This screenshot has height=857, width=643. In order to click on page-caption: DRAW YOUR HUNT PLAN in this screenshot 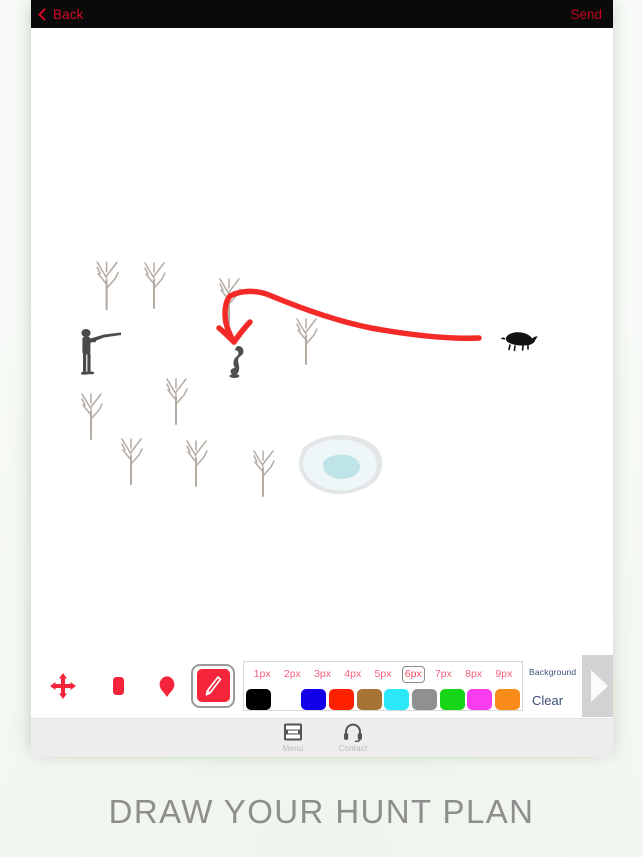, I will do `click(321, 811)`.